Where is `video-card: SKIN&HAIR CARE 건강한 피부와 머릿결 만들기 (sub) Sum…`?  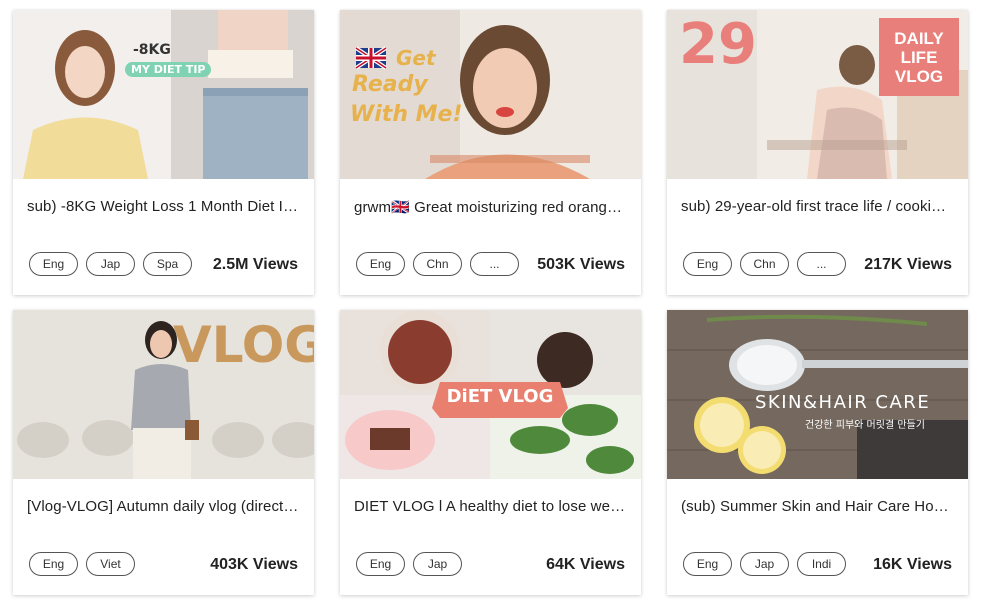
video-card: SKIN&HAIR CARE 건강한 피부와 머릿결 만들기 (sub) Sum… is located at coordinates (817, 452).